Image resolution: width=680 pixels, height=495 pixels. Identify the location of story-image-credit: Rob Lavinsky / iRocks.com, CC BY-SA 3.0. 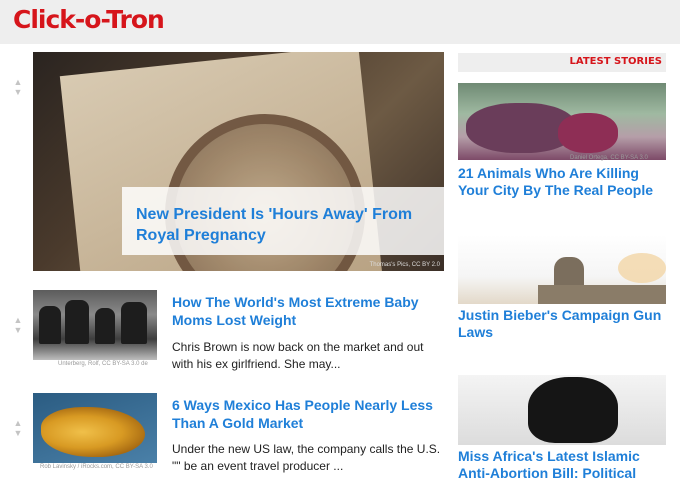
(96, 467).